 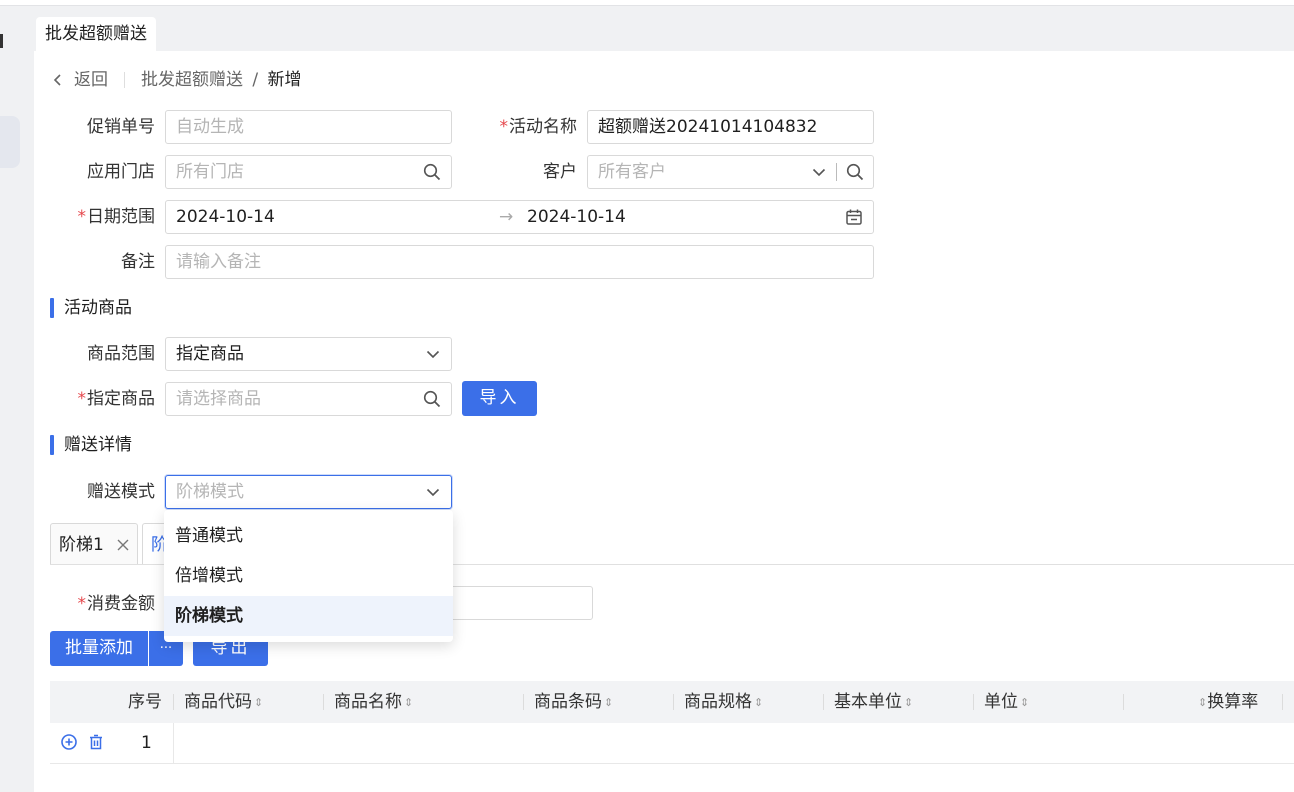 I want to click on gift-mode-placeholder: 阶梯模式, so click(x=210, y=492).